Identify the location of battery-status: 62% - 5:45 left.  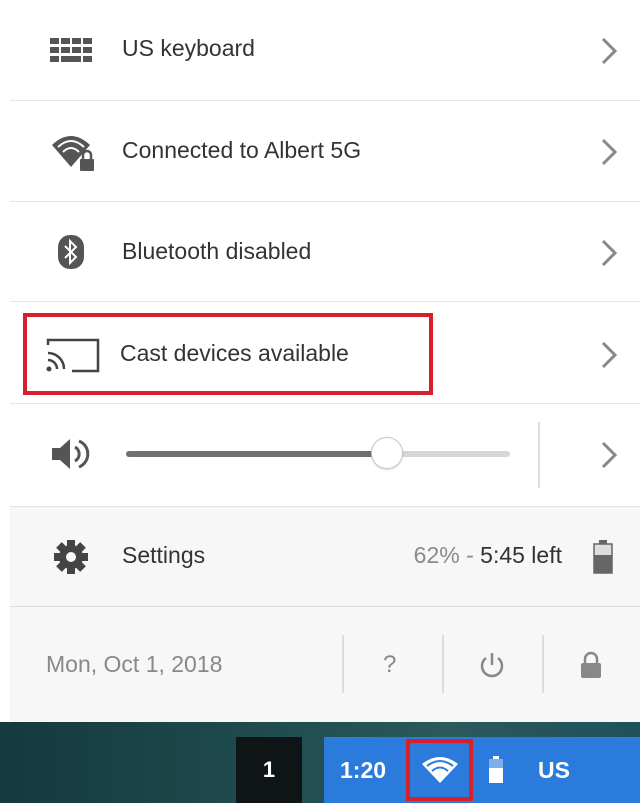
(488, 555).